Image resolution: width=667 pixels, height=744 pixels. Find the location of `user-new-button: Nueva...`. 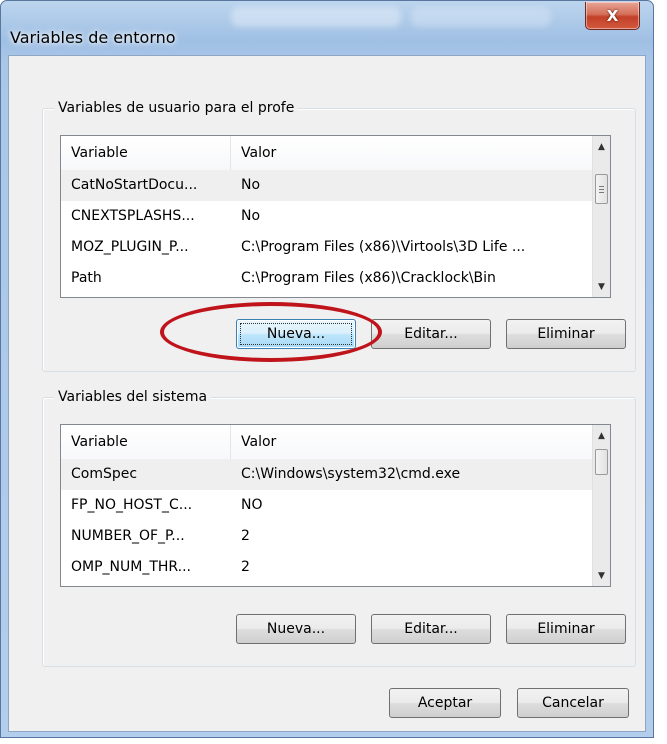

user-new-button: Nueva... is located at coordinates (296, 334).